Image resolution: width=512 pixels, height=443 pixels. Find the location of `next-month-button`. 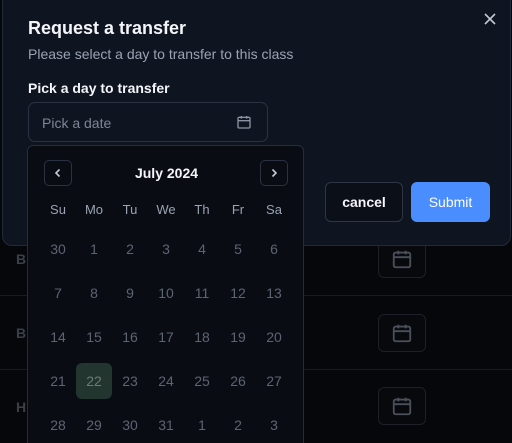

next-month-button is located at coordinates (274, 173).